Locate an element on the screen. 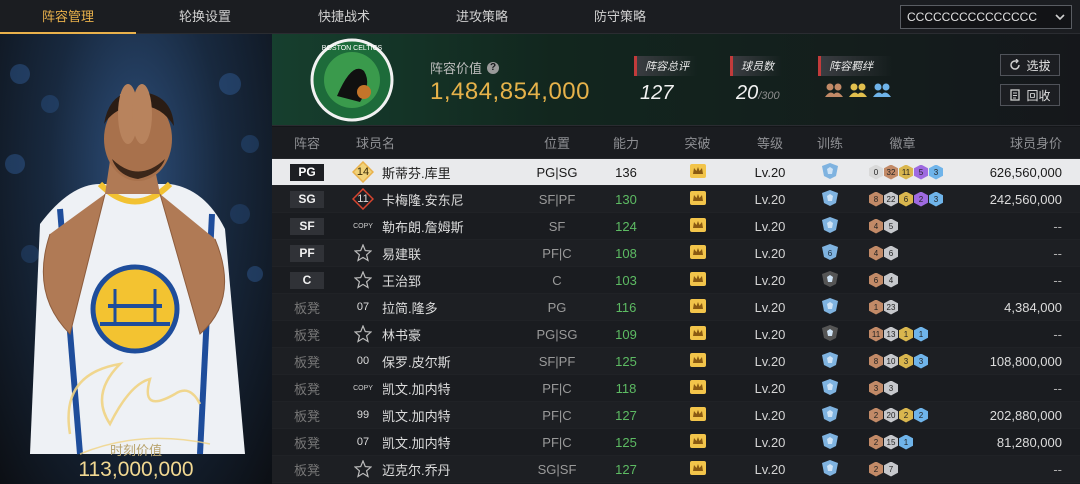 The image size is (1080, 484). player-name: 迈克尔.乔丹 is located at coordinates (416, 469).